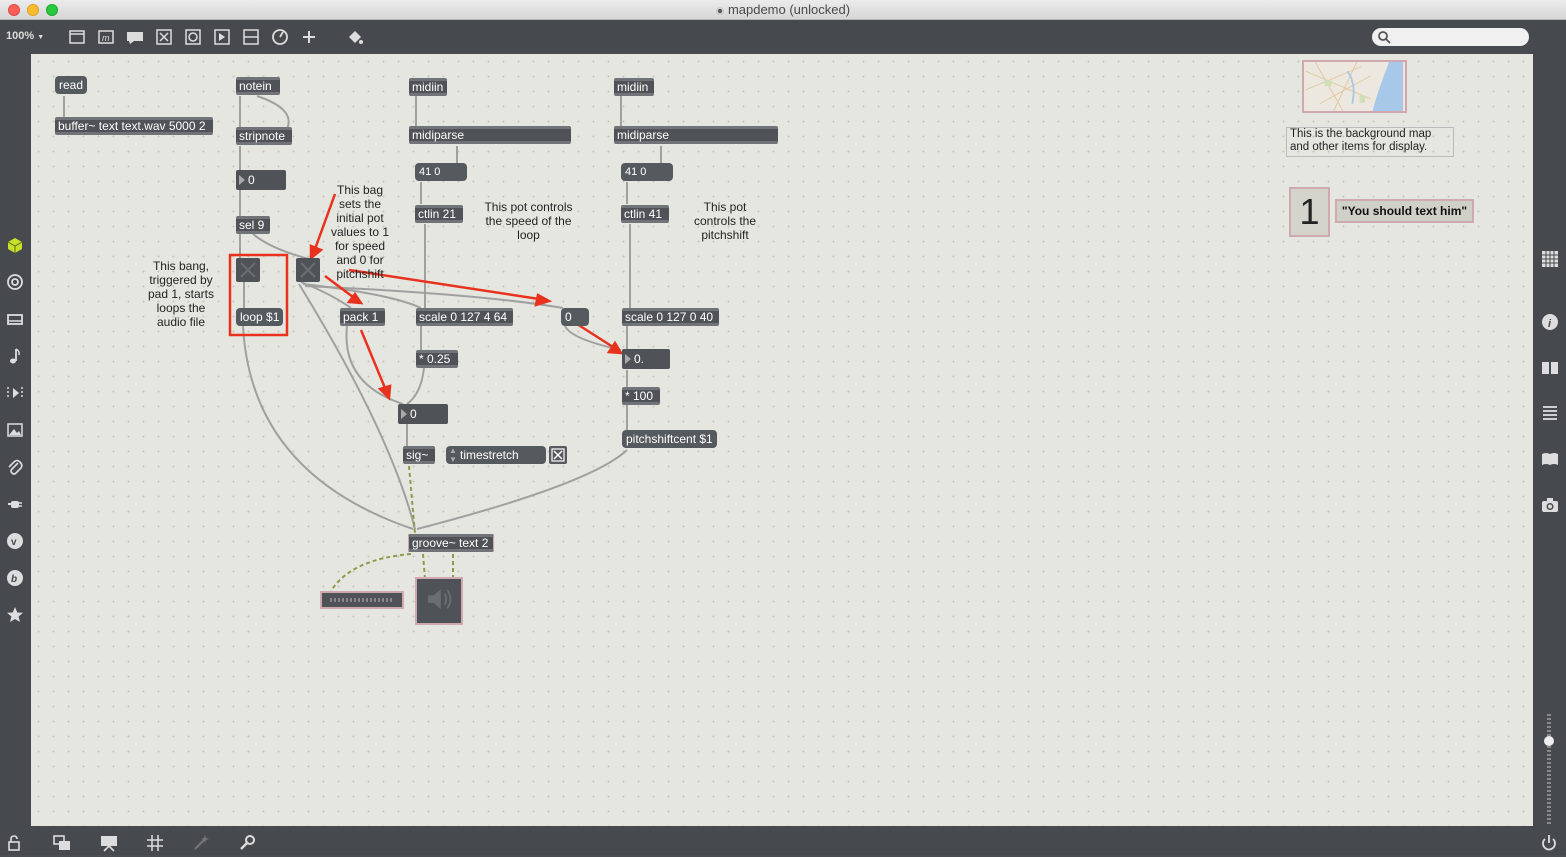 This screenshot has height=857, width=1566. I want to click on ctlin-41-object: ctlin 41, so click(645, 214).